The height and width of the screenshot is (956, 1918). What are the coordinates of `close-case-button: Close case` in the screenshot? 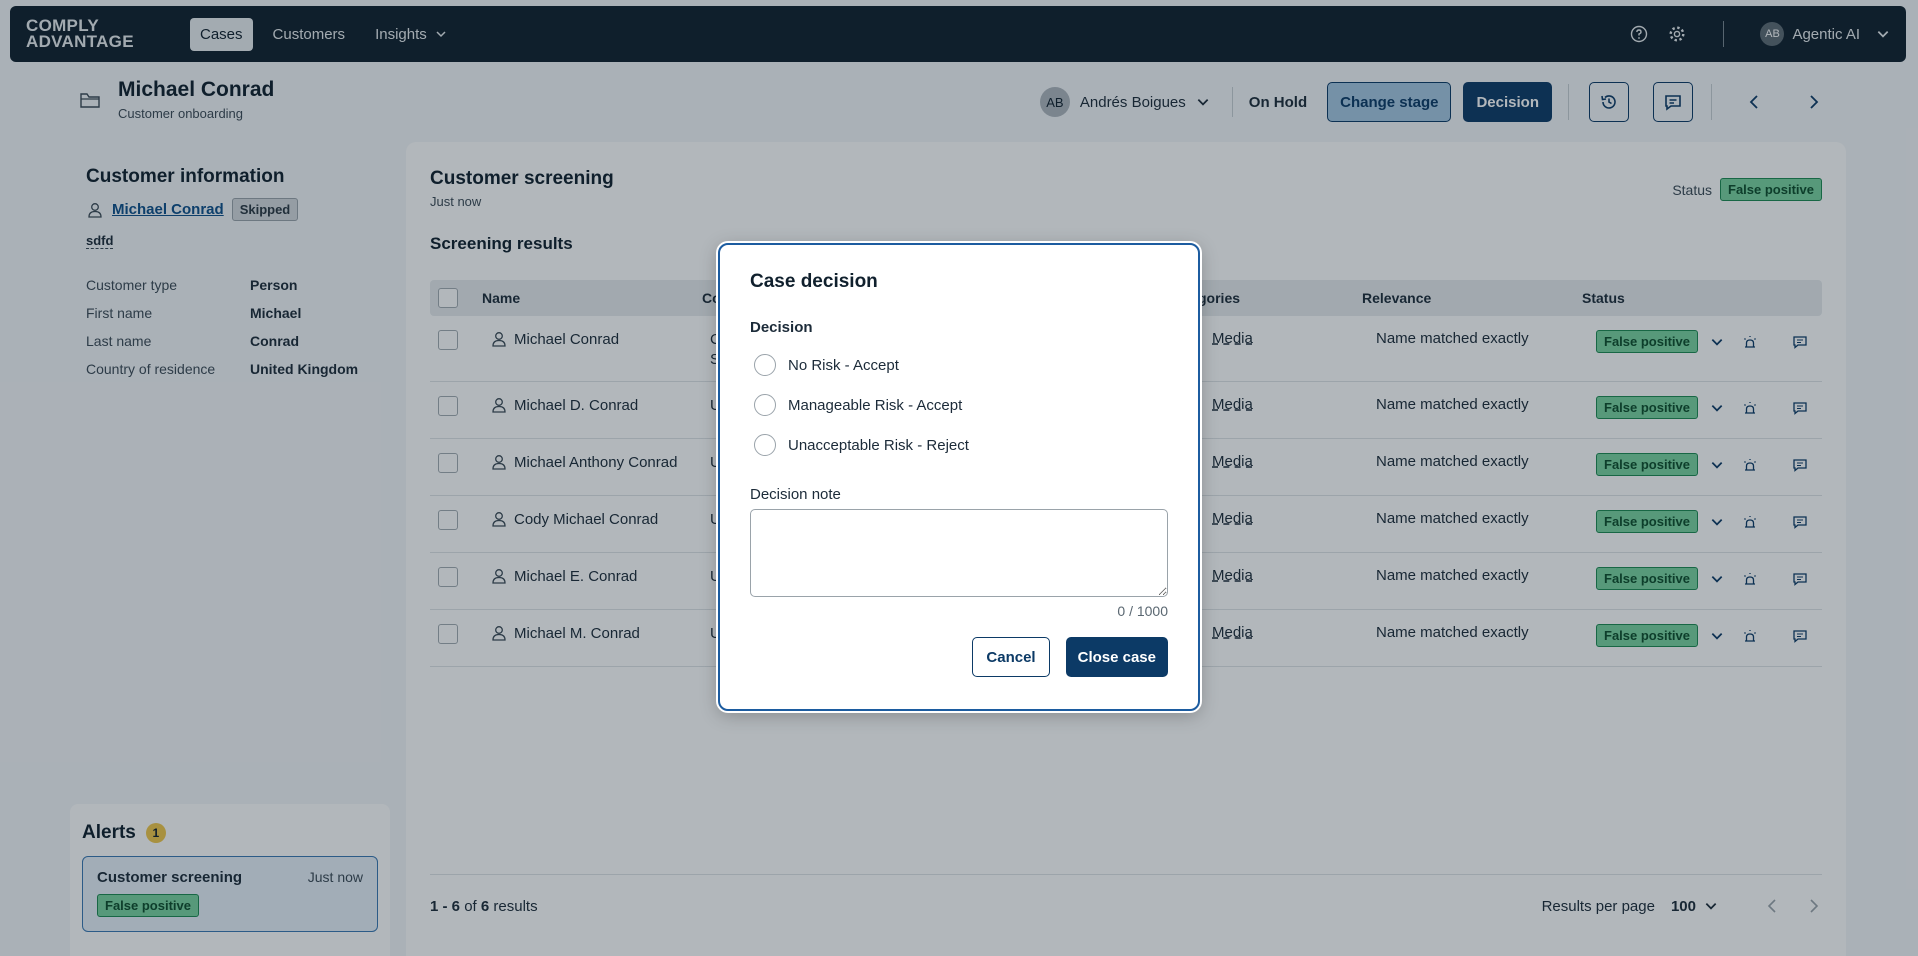 It's located at (1116, 657).